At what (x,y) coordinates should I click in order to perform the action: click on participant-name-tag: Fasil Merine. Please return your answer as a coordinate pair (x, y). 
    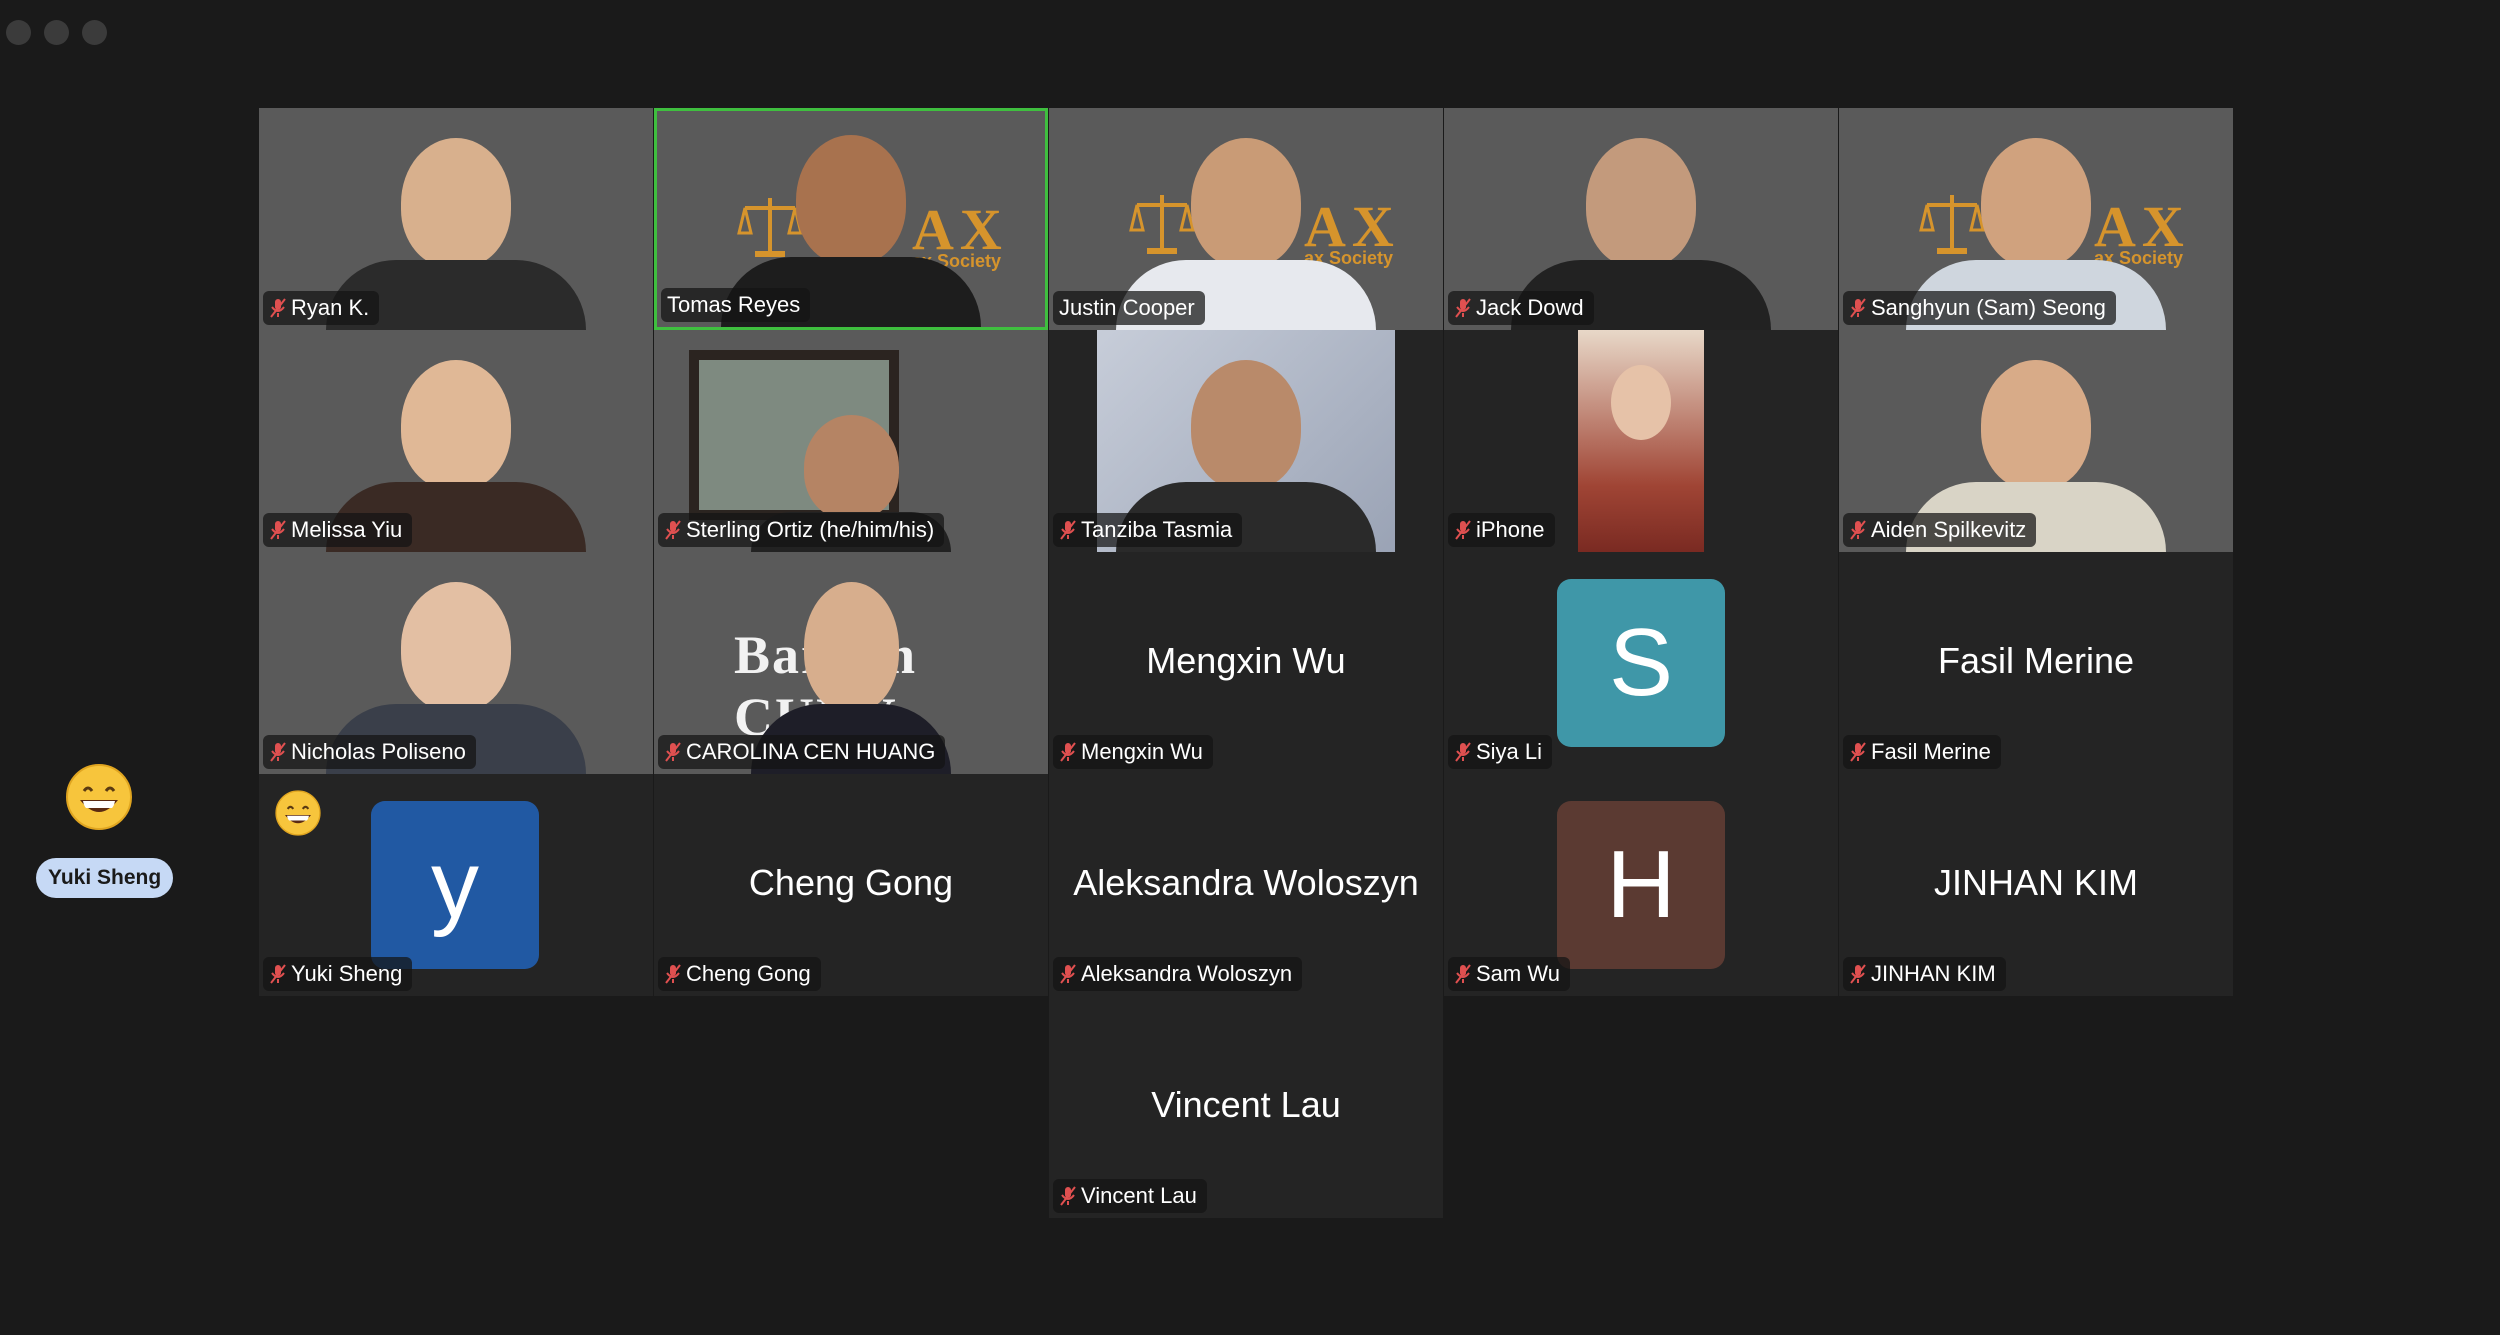
    Looking at the image, I should click on (1922, 752).